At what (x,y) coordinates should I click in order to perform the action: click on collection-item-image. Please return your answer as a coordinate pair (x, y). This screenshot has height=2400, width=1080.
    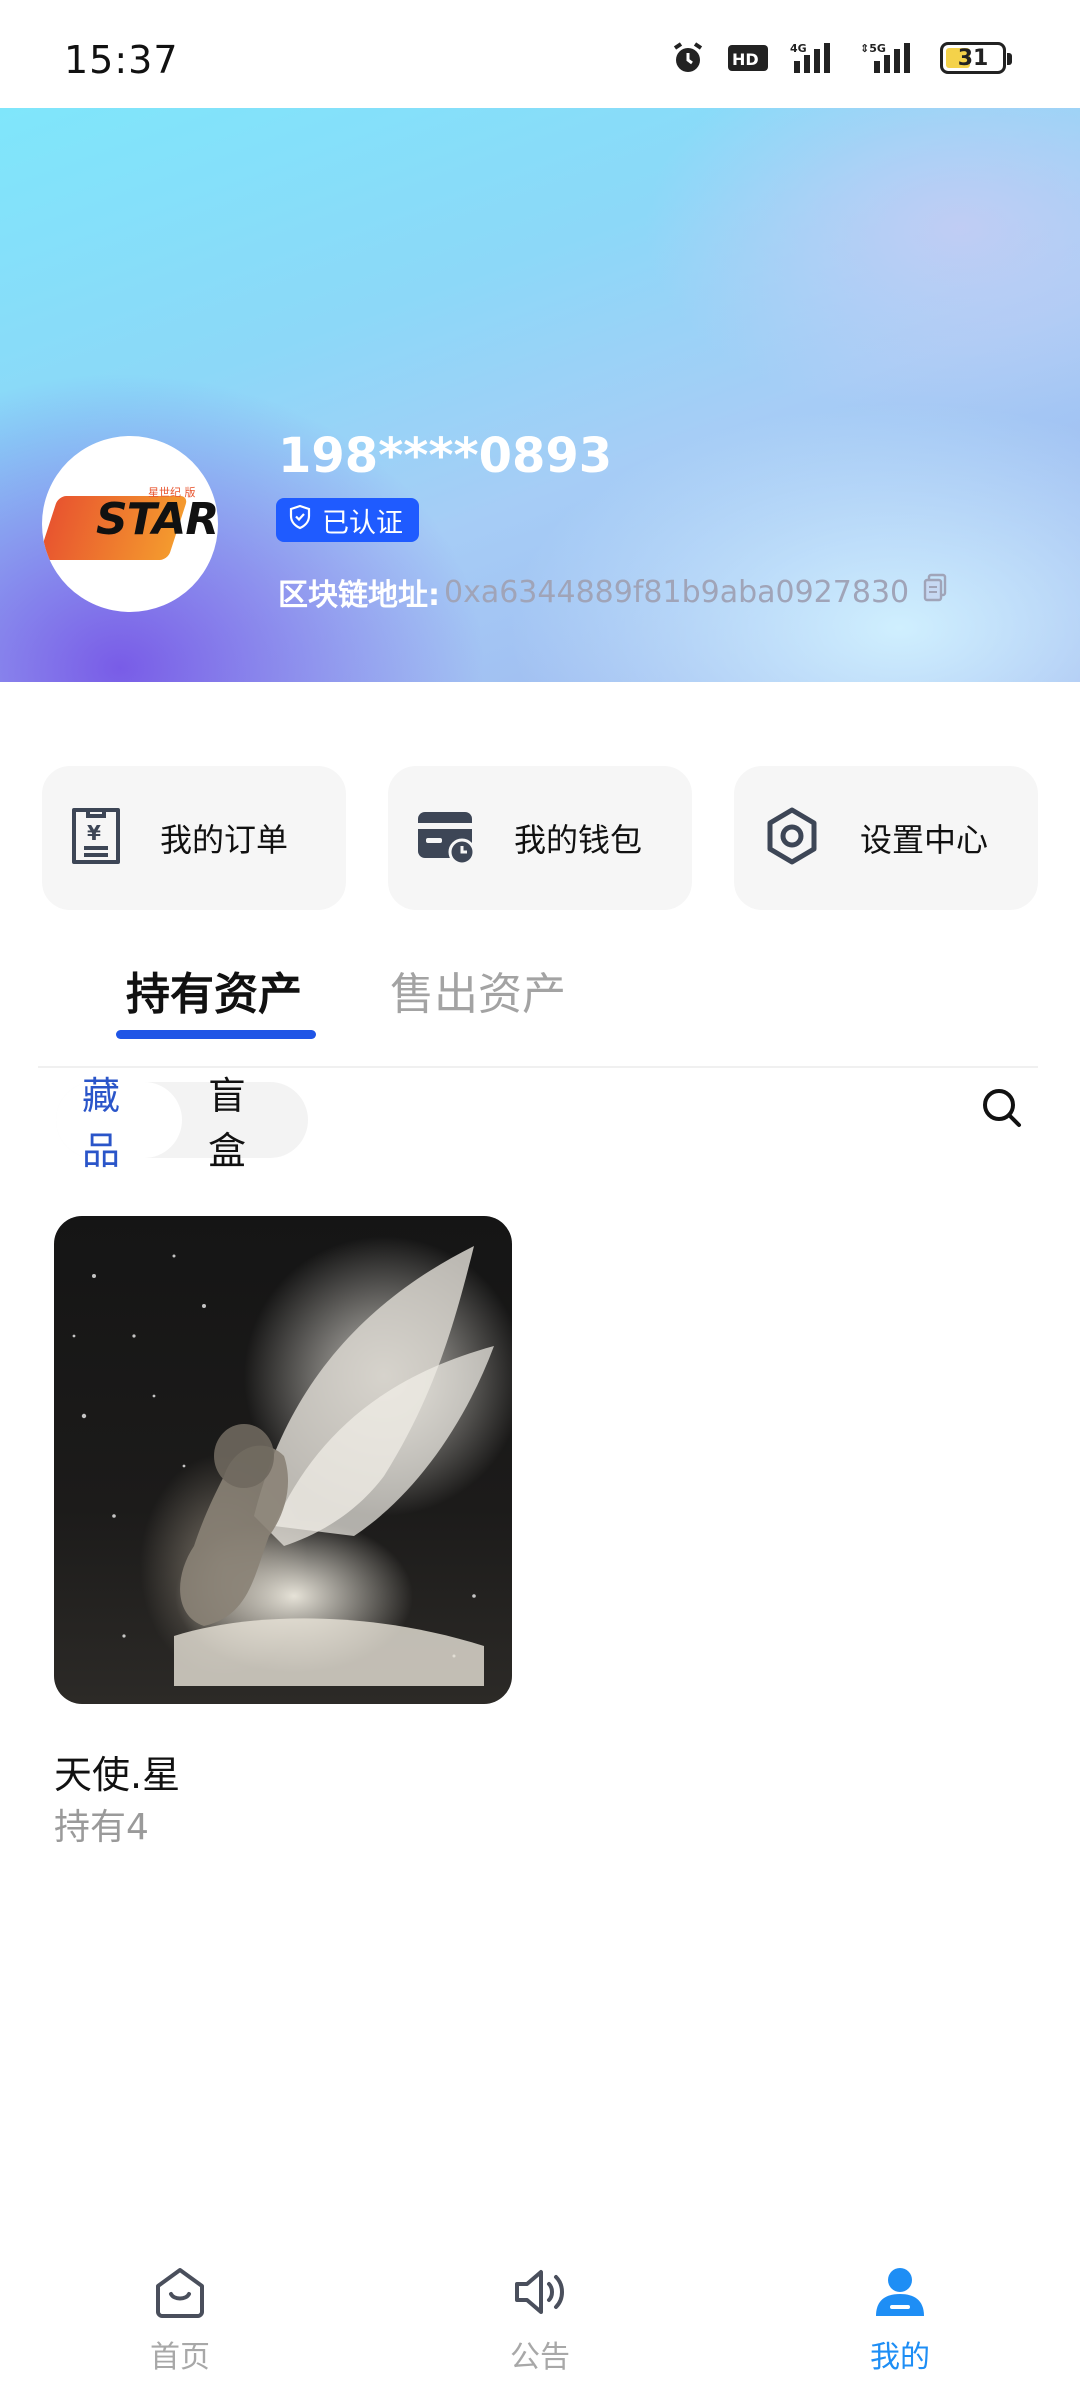
    Looking at the image, I should click on (283, 1460).